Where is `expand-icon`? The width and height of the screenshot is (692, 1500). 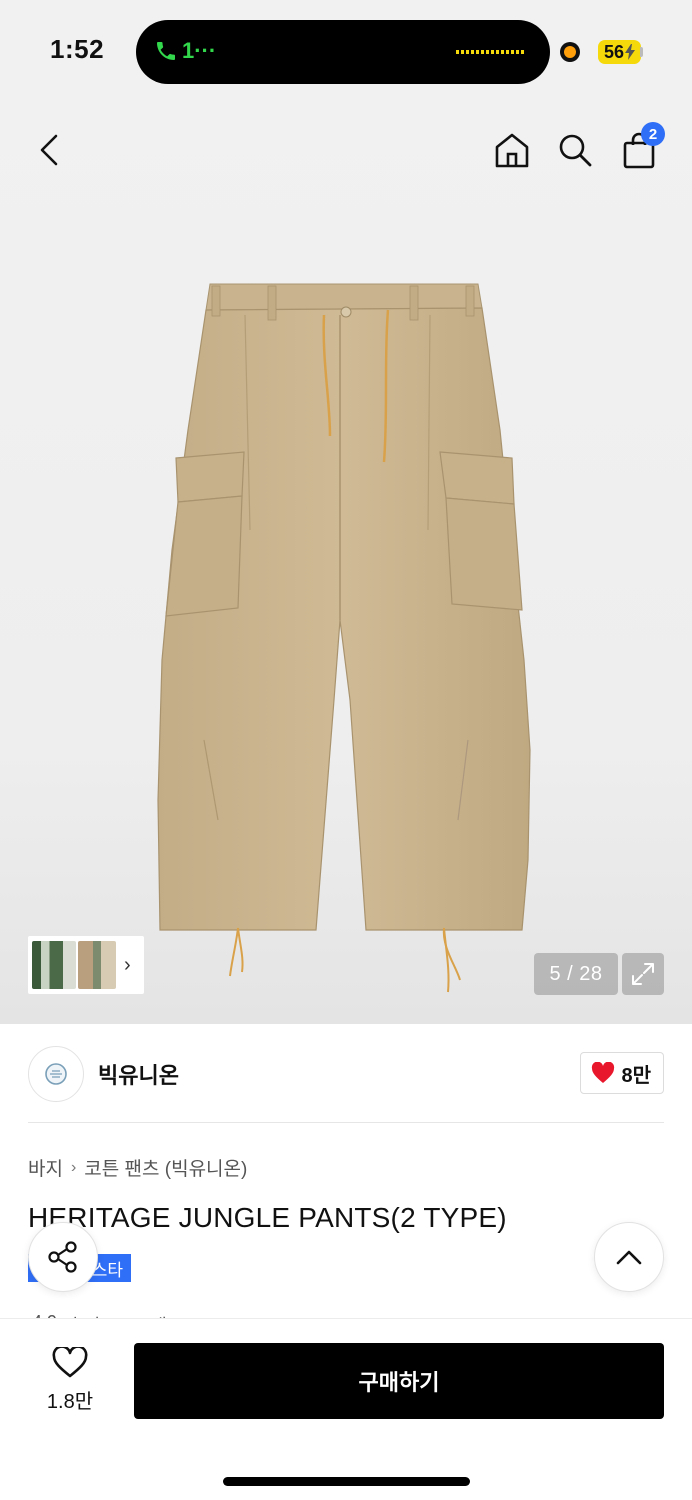
expand-icon is located at coordinates (643, 974).